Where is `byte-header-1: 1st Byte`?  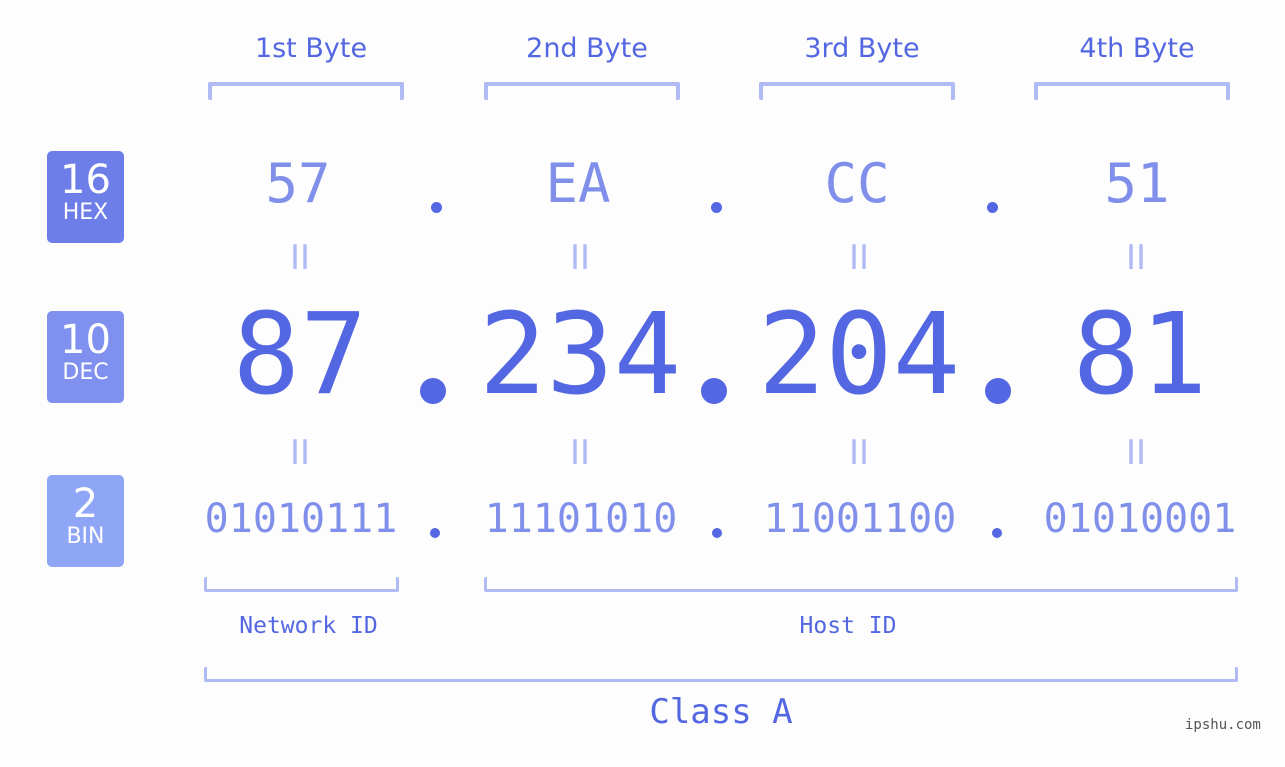 byte-header-1: 1st Byte is located at coordinates (311, 48).